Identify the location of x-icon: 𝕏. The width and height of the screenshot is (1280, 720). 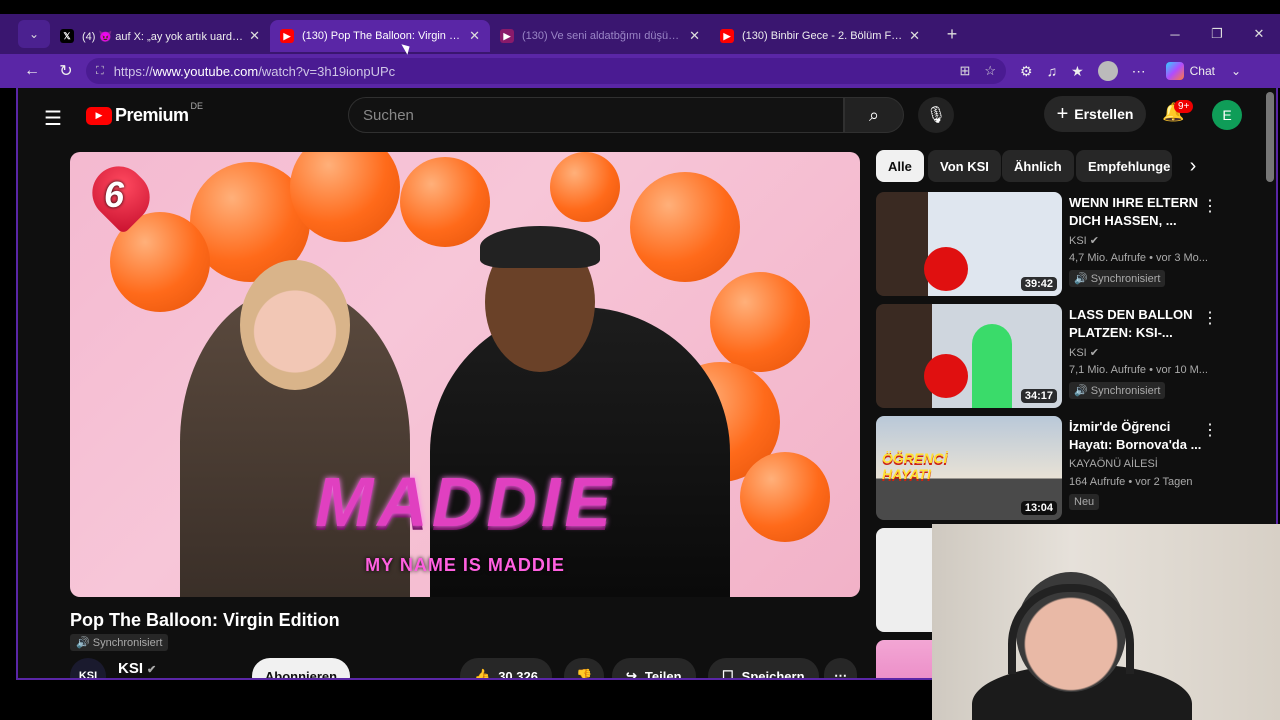
(67, 36).